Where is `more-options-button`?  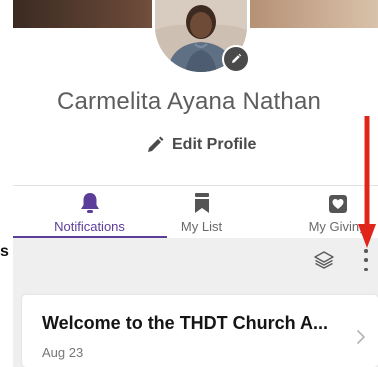
more-options-button is located at coordinates (366, 260).